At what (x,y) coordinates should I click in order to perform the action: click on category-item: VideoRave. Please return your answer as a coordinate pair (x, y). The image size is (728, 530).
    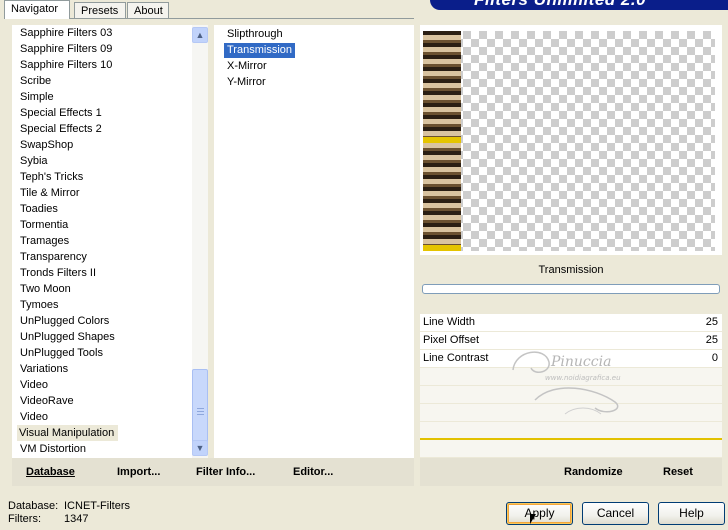
    Looking at the image, I should click on (47, 401).